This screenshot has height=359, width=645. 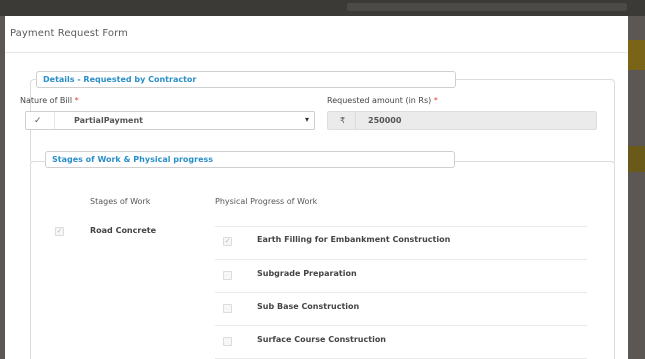 I want to click on nature-of-bill-label: Nature of Bill *, so click(x=49, y=100).